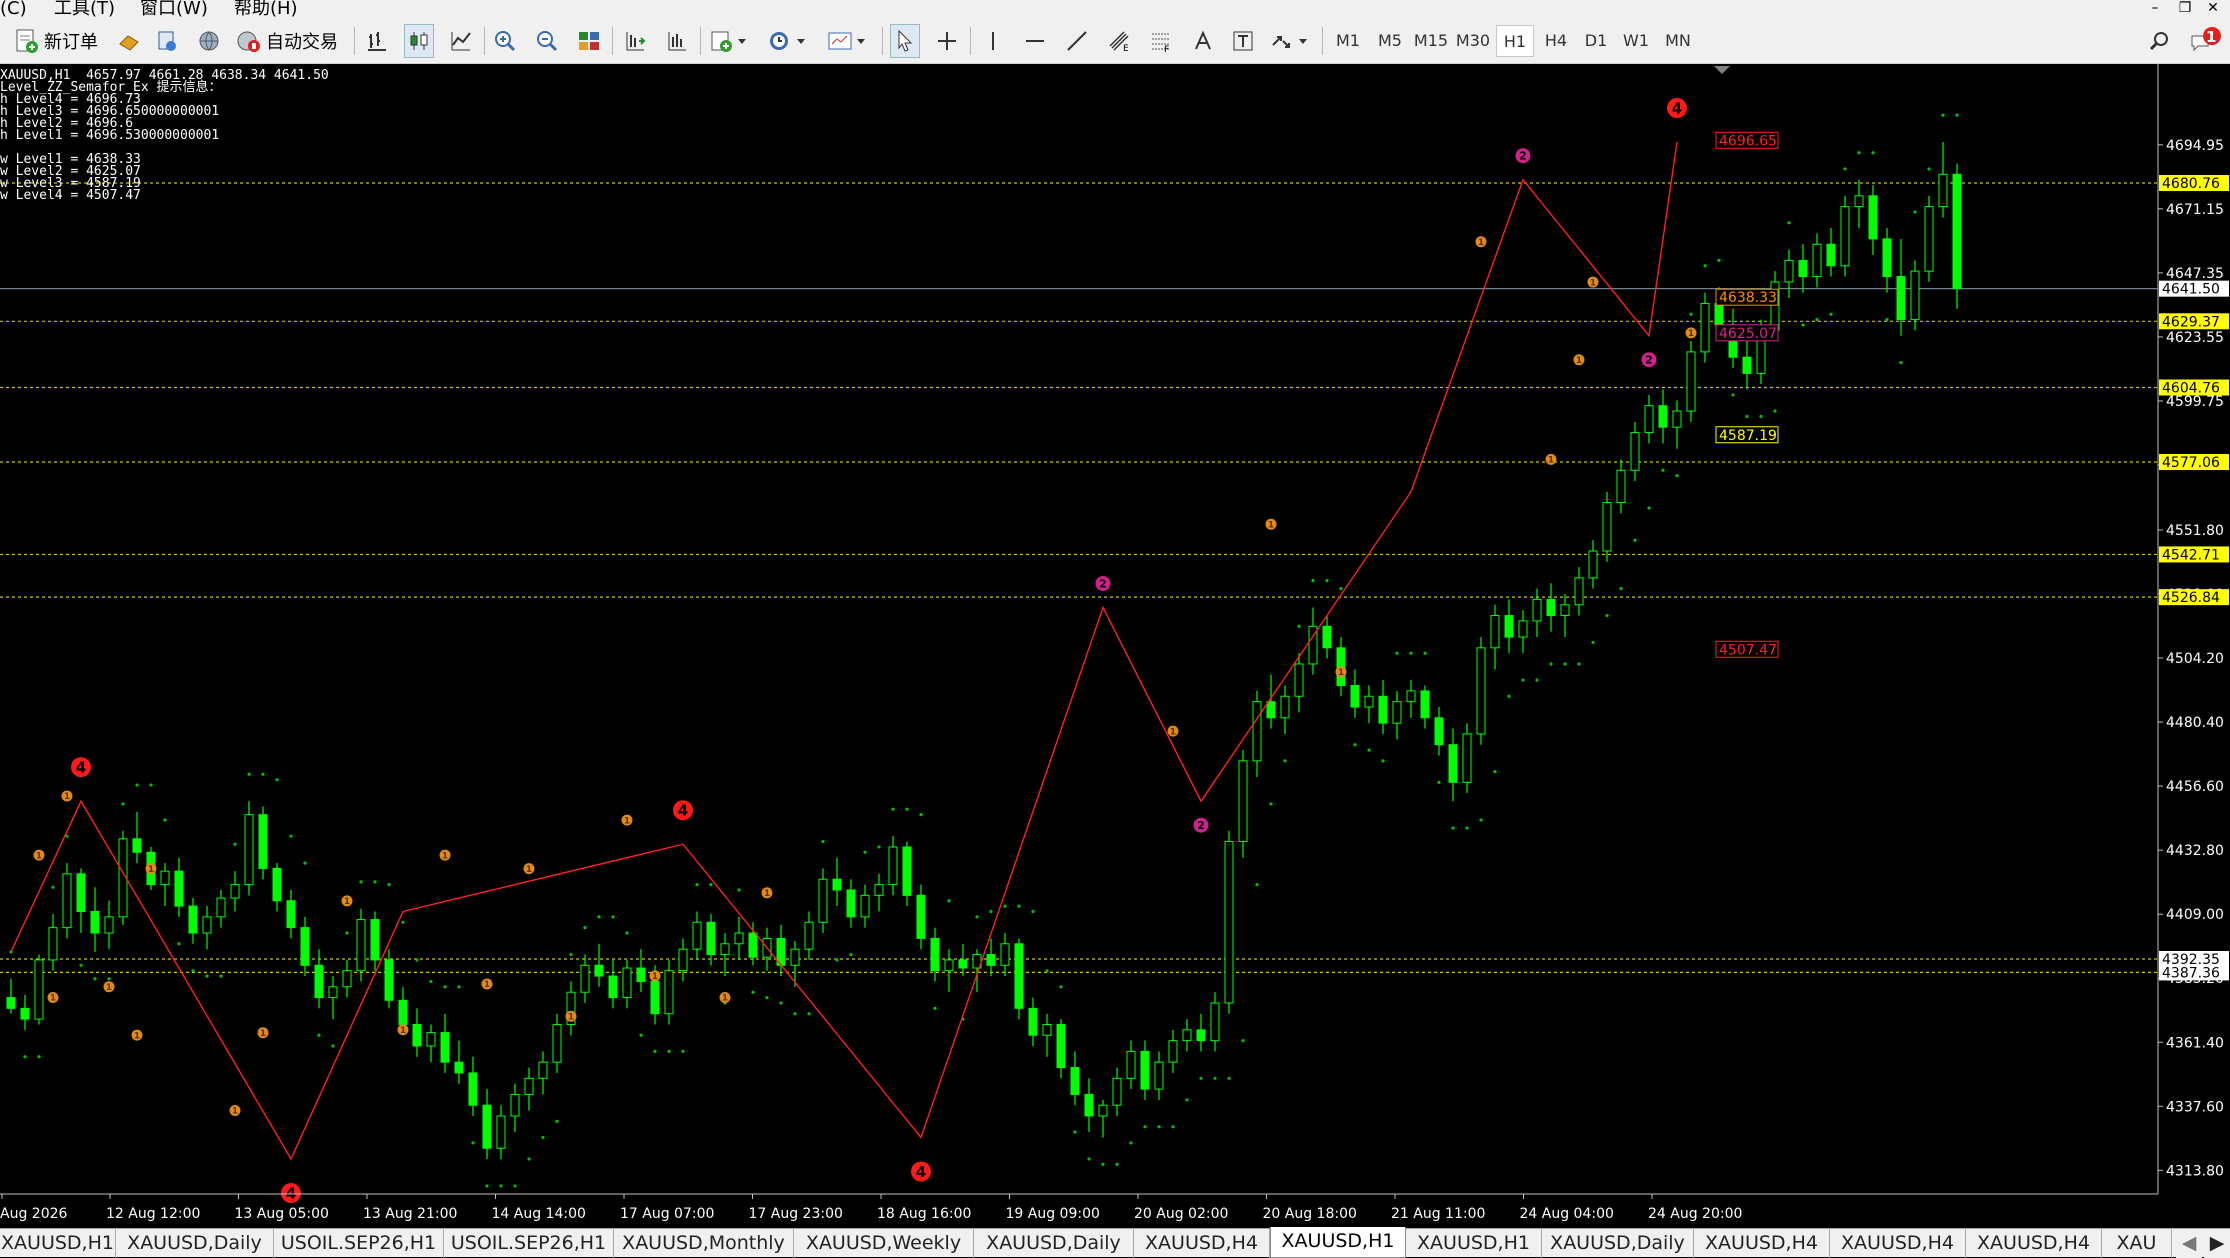 The image size is (2230, 1258). What do you see at coordinates (849, 41) in the screenshot?
I see `templates-button` at bounding box center [849, 41].